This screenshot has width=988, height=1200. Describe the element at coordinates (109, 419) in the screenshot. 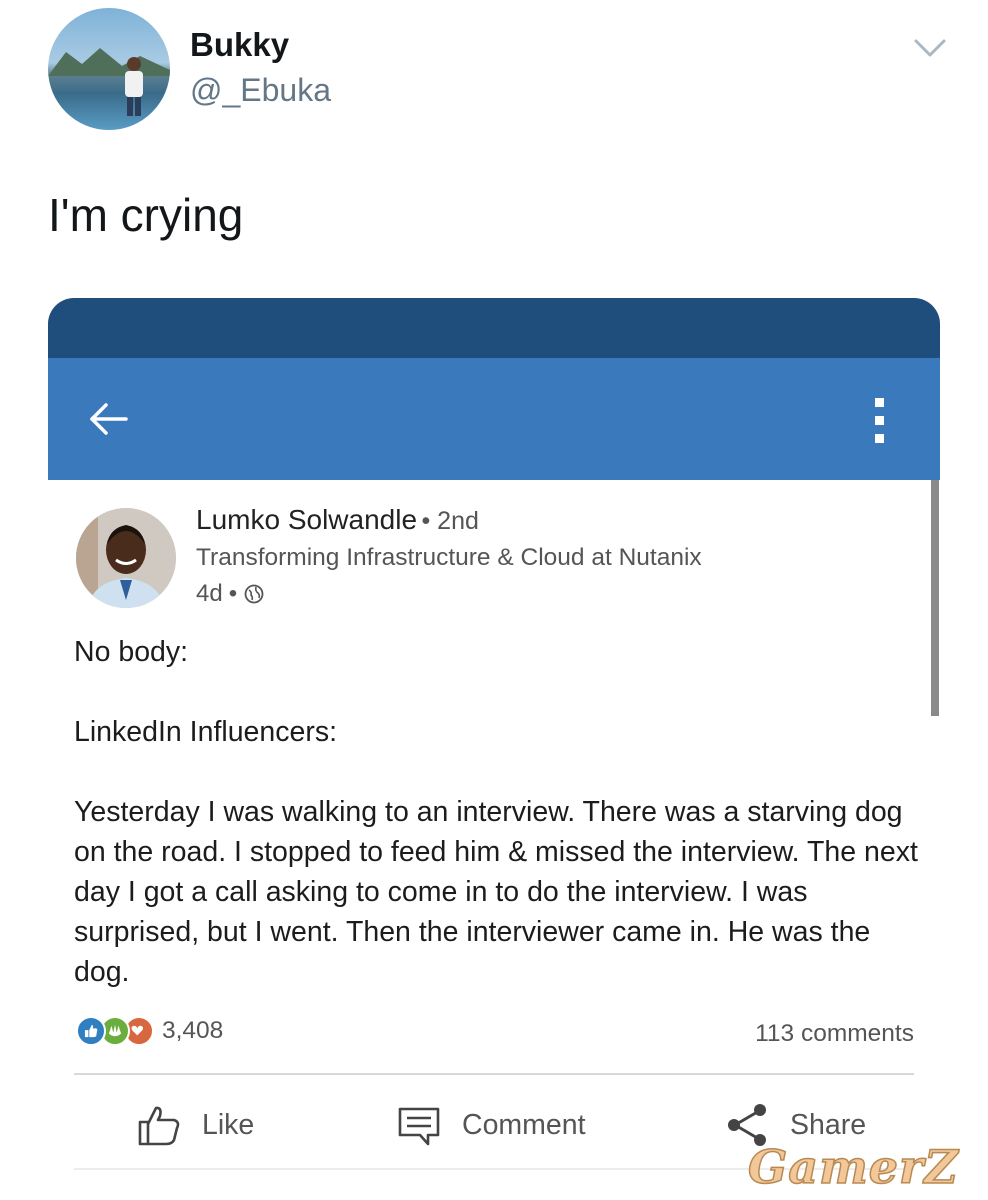

I see `back-arrow-icon` at that location.